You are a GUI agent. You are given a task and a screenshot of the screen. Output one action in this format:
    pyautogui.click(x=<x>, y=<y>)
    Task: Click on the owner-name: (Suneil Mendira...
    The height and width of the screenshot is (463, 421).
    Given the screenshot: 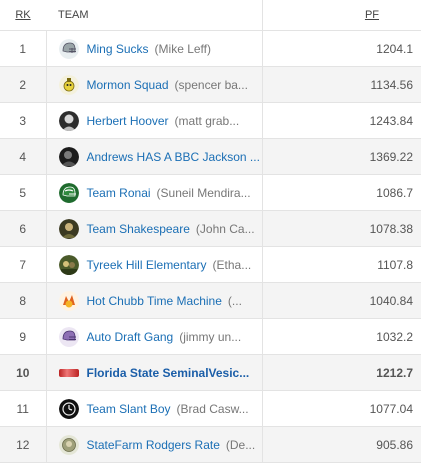 What is the action you would take?
    pyautogui.click(x=204, y=193)
    